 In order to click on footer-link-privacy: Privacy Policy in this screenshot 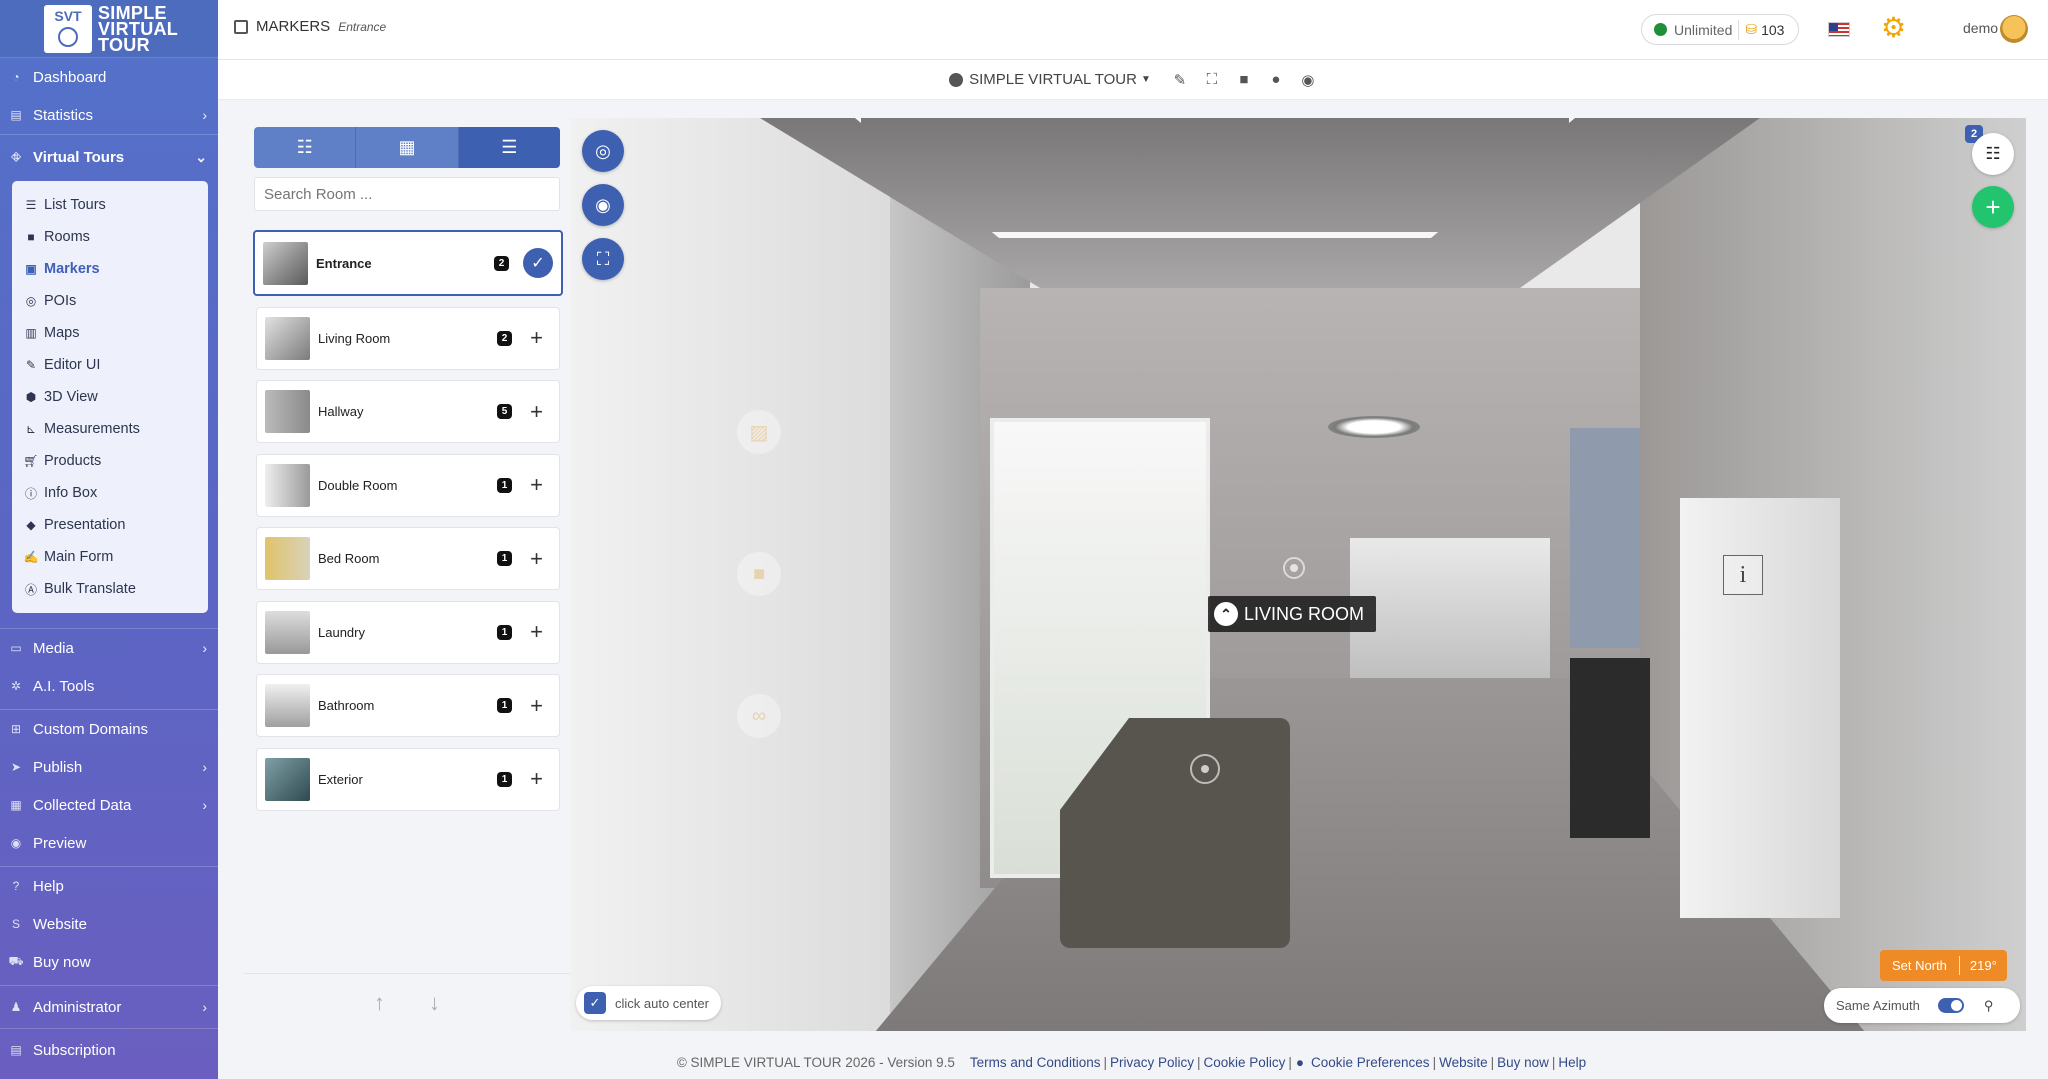, I will do `click(1152, 1062)`.